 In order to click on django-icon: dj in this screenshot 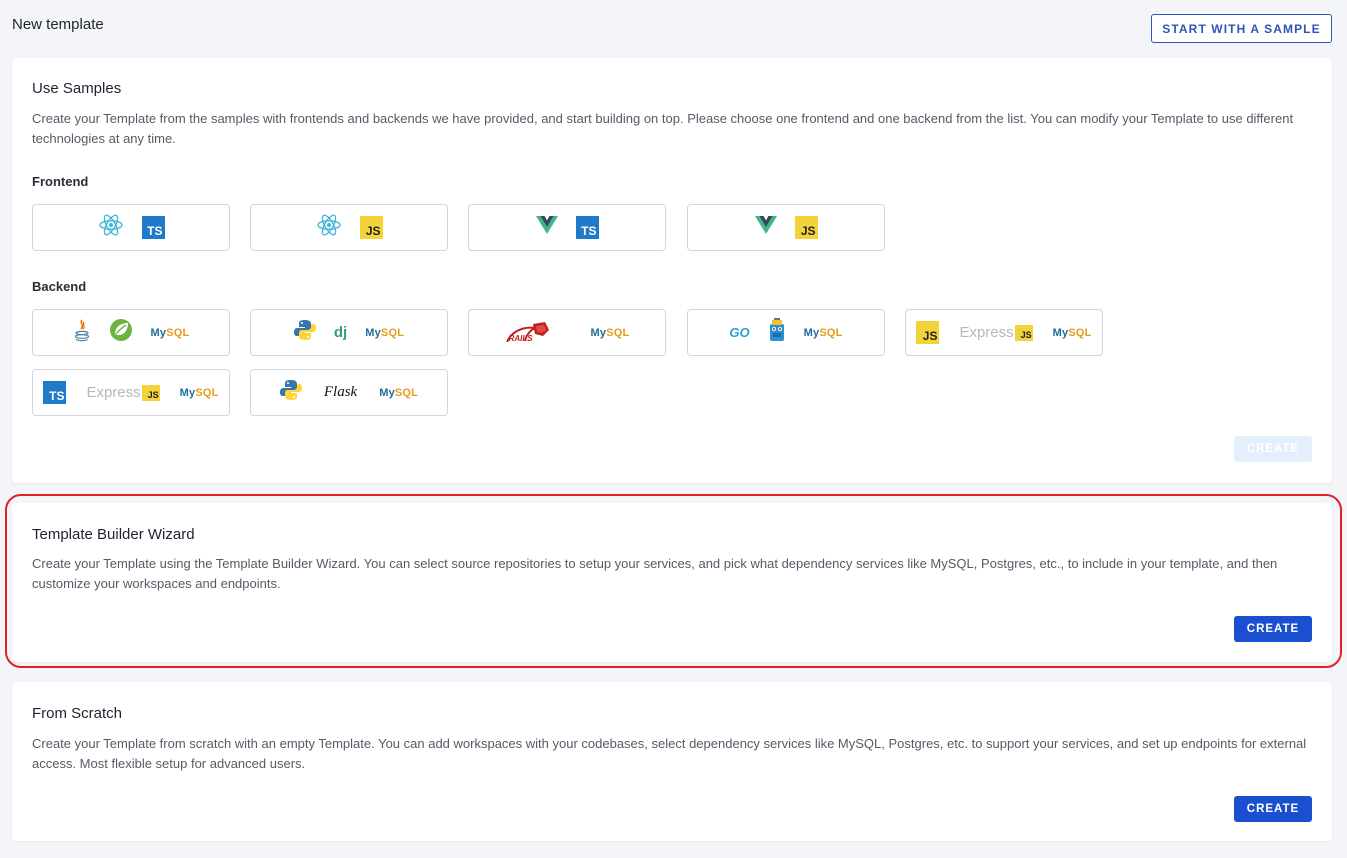, I will do `click(340, 332)`.